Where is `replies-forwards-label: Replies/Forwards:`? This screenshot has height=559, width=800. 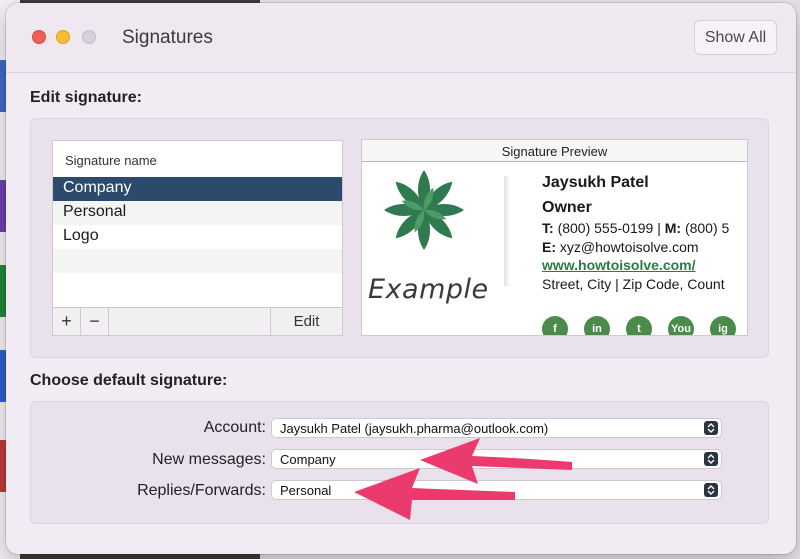
replies-forwards-label: Replies/Forwards: is located at coordinates (201, 490).